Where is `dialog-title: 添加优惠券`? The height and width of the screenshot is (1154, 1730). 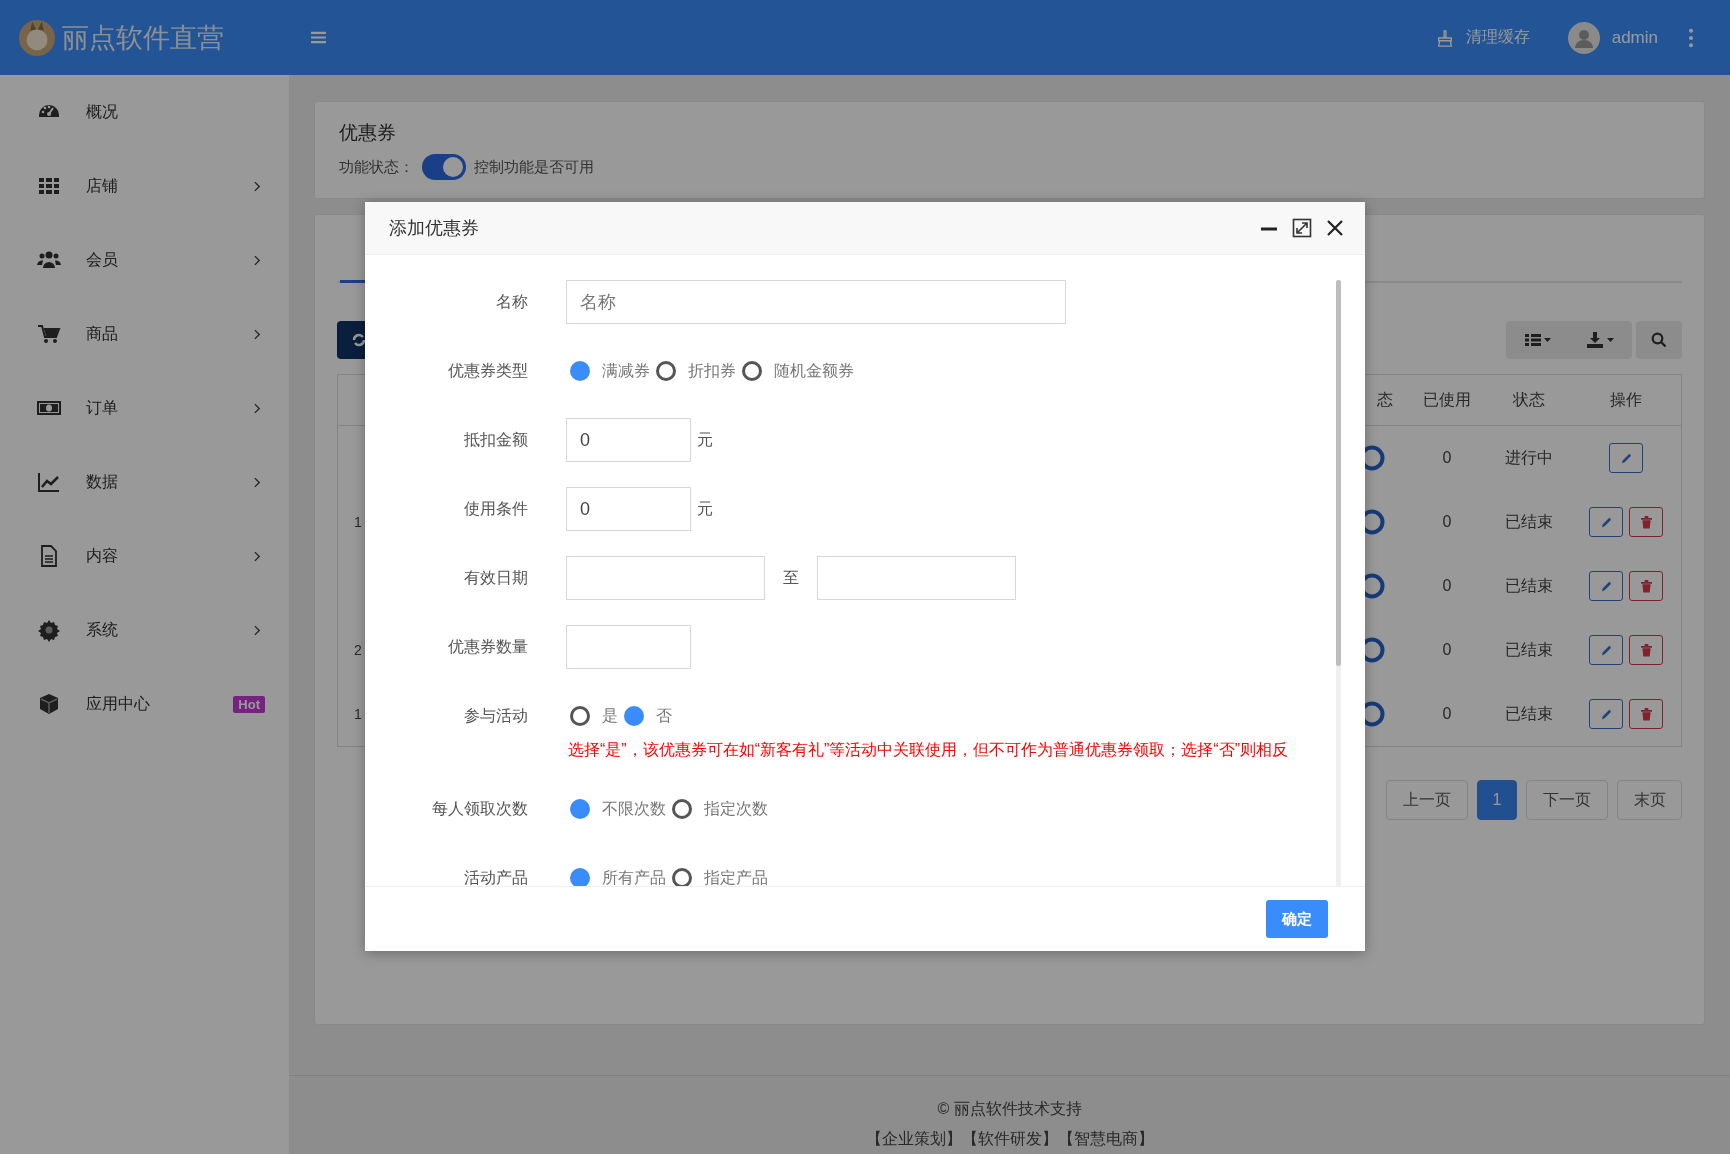
dialog-title: 添加优惠券 is located at coordinates (434, 228).